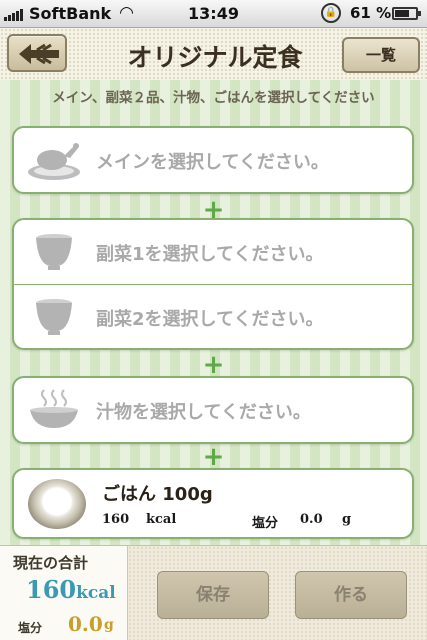 The width and height of the screenshot is (427, 640). I want to click on rice-kcal-unit: kcal, so click(161, 519).